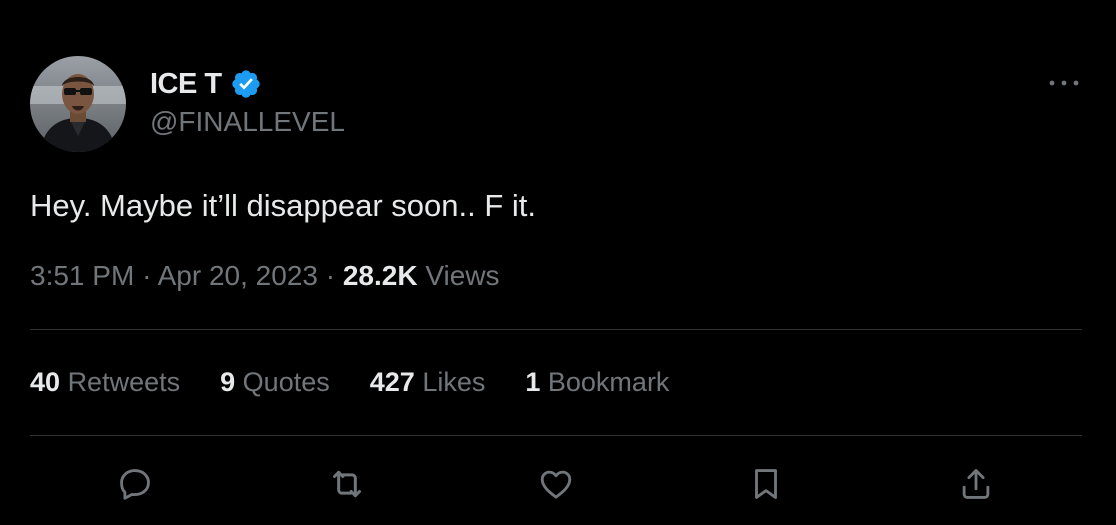  What do you see at coordinates (1064, 83) in the screenshot?
I see `more-options-icon` at bounding box center [1064, 83].